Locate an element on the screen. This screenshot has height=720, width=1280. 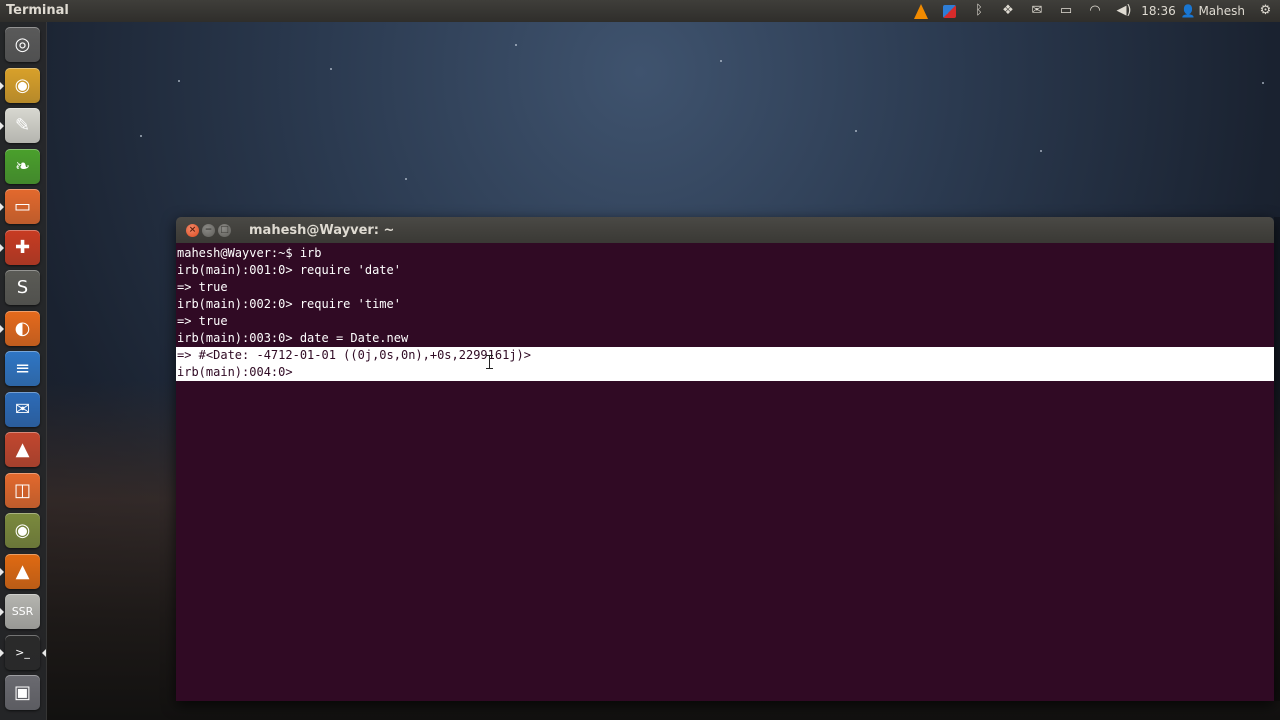
launcher-item-files: ▭ is located at coordinates (22, 206).